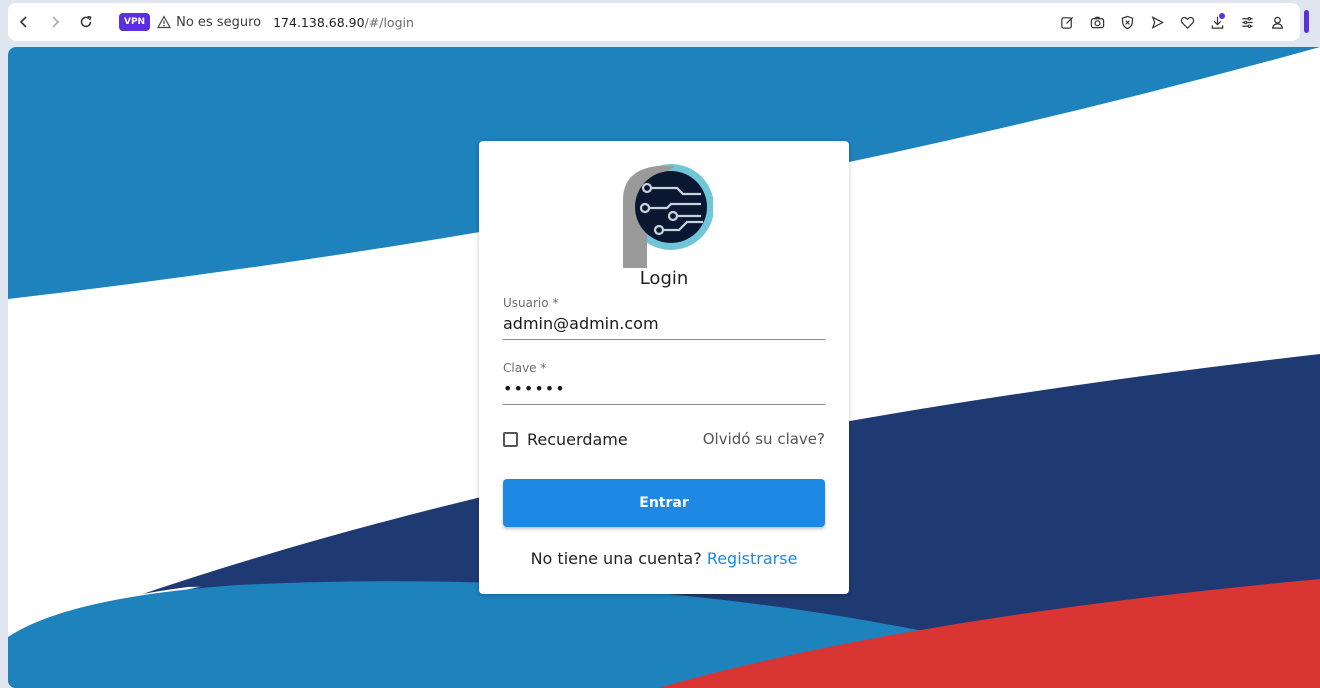 Image resolution: width=1320 pixels, height=688 pixels. What do you see at coordinates (664, 325) in the screenshot?
I see `username-input` at bounding box center [664, 325].